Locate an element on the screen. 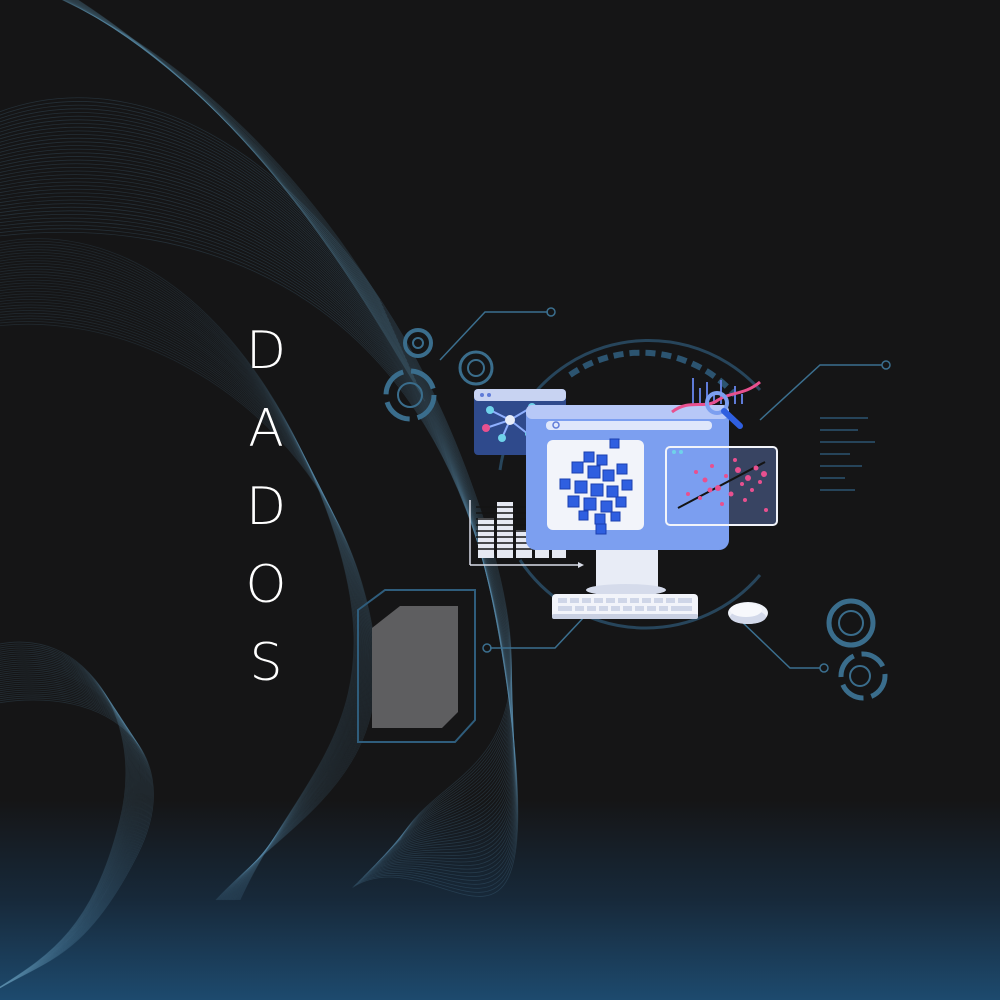 This screenshot has height=1000, width=1000. scatter-plot-icon is located at coordinates (721, 486).